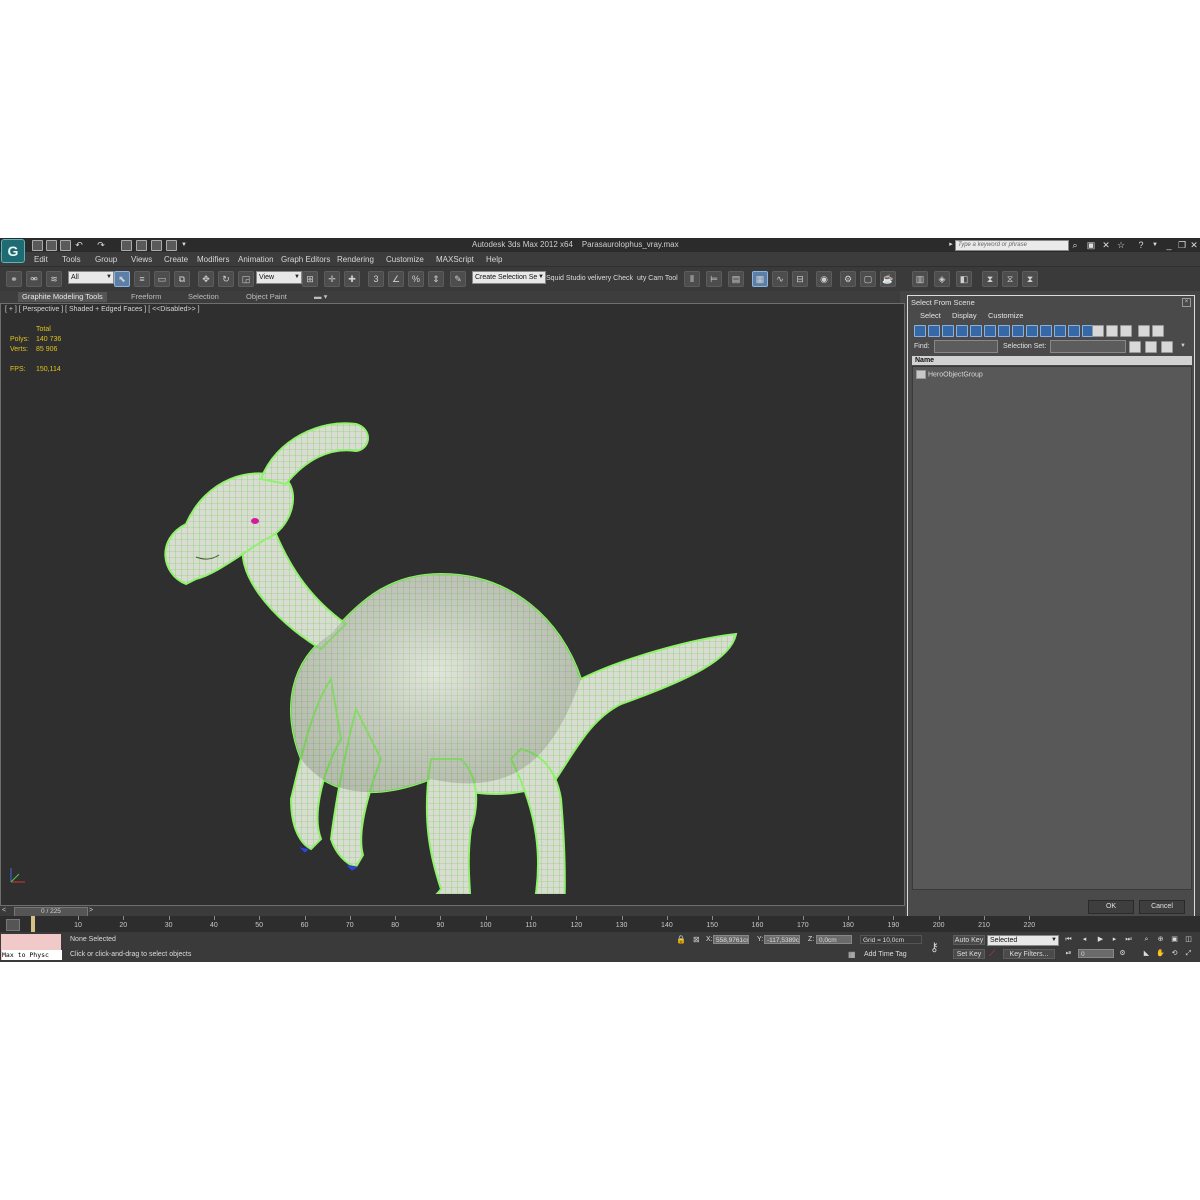 The width and height of the screenshot is (1200, 1200). What do you see at coordinates (736, 279) in the screenshot?
I see `layer-manager-icon: ▤` at bounding box center [736, 279].